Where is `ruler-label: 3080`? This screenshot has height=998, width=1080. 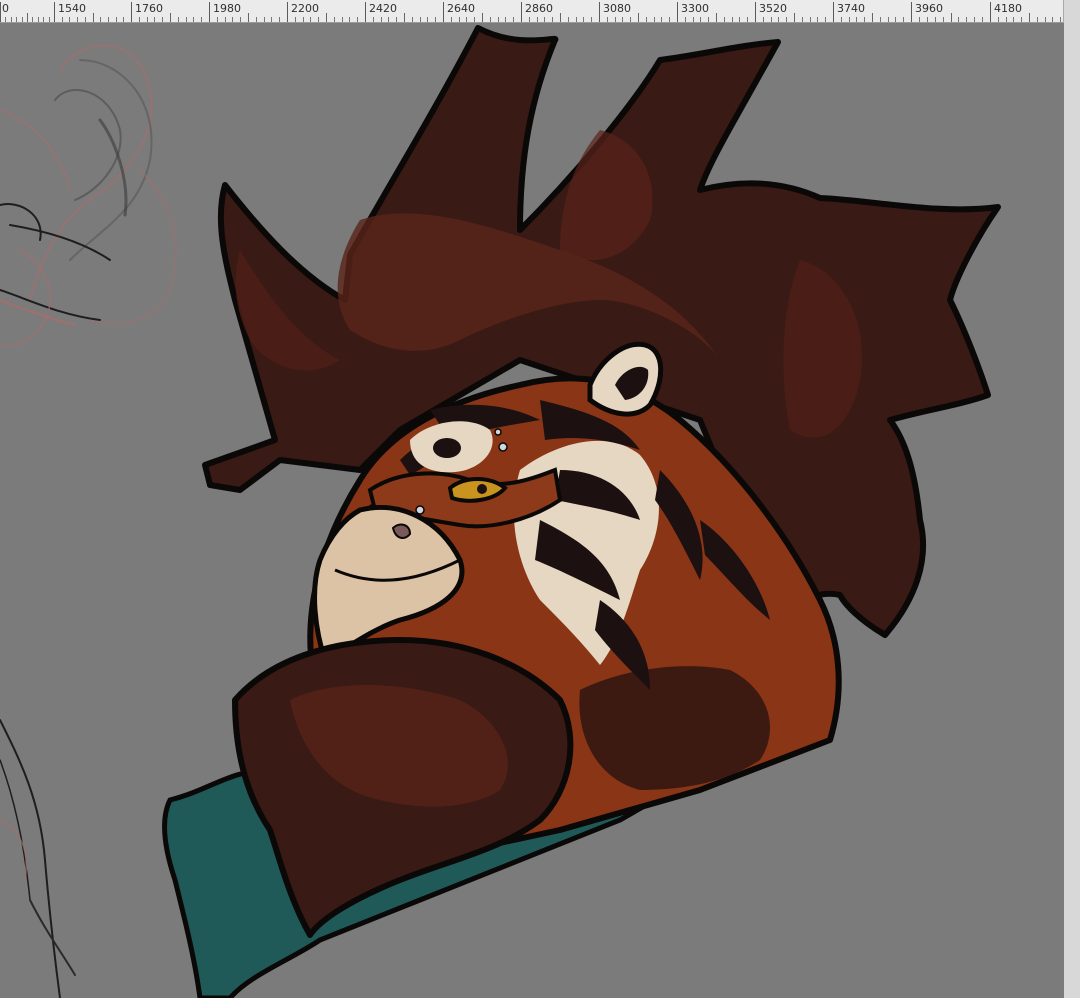 ruler-label: 3080 is located at coordinates (617, 8).